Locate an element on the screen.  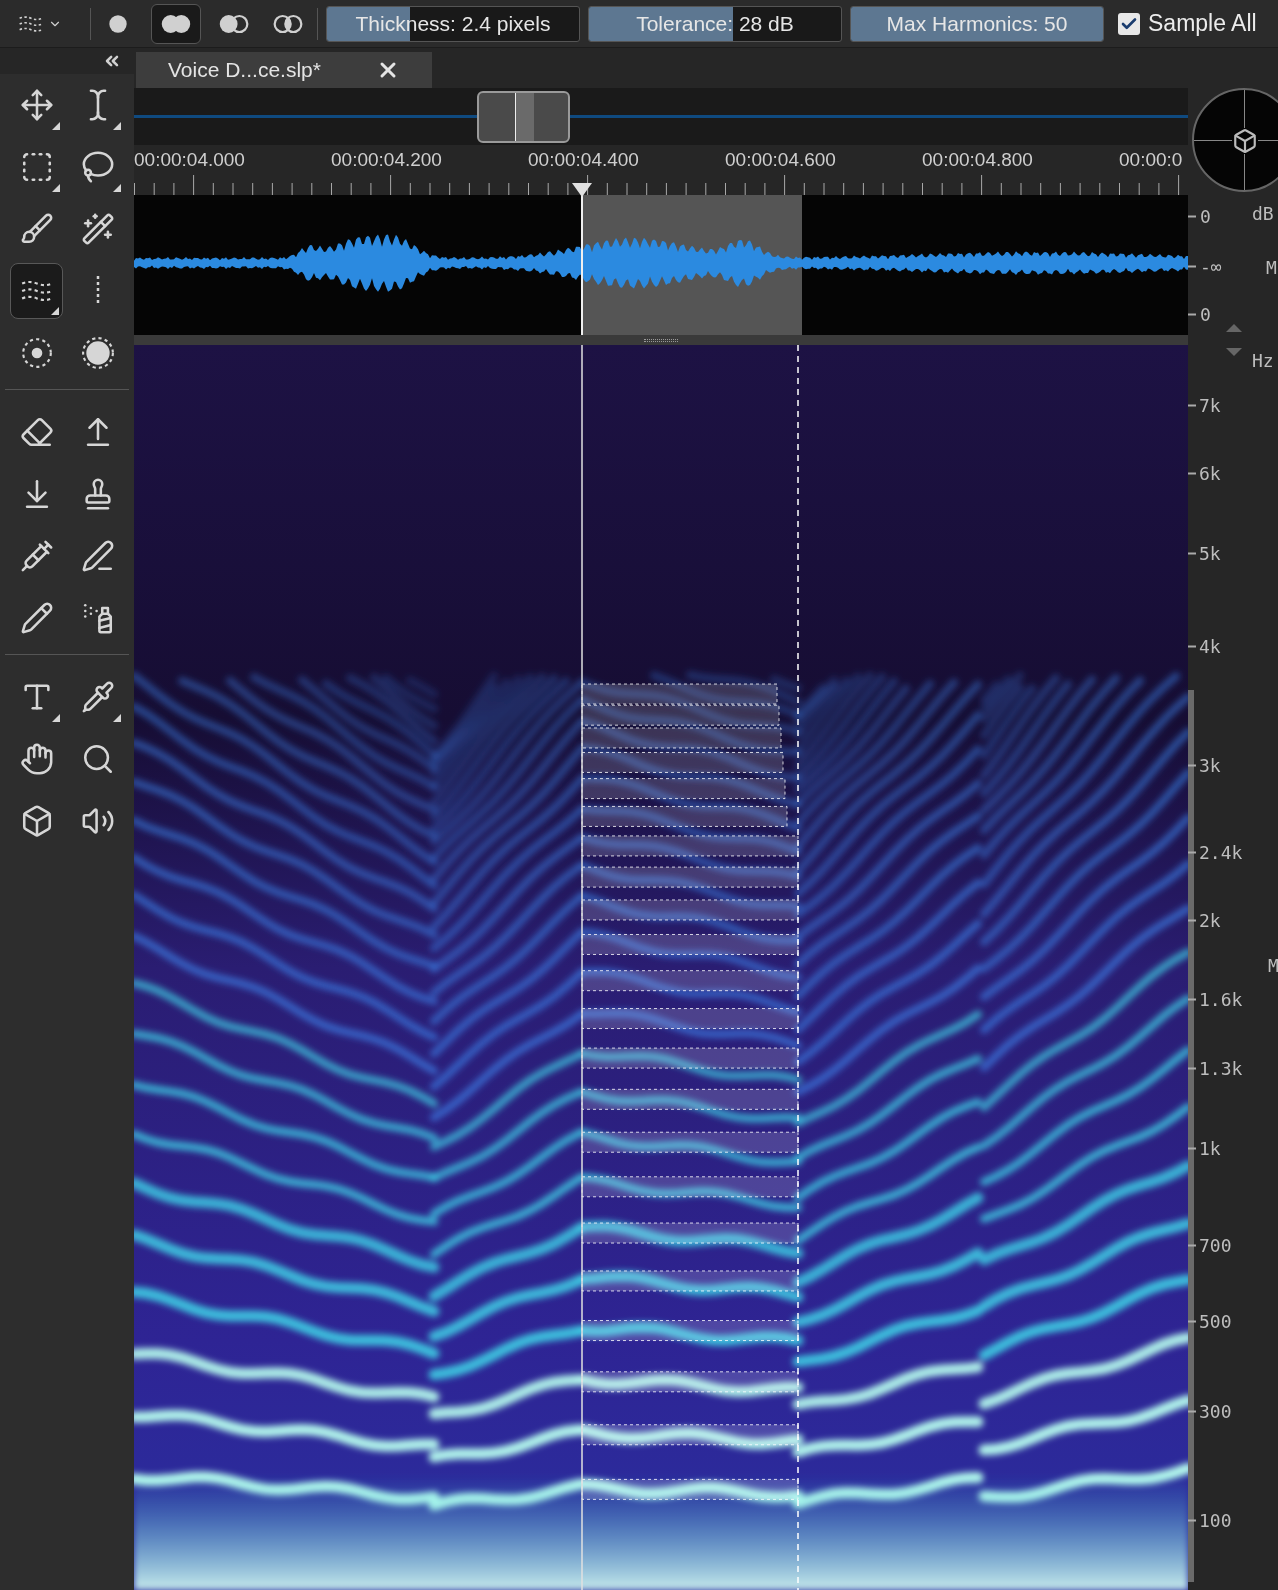
needle-icon is located at coordinates (36, 556).